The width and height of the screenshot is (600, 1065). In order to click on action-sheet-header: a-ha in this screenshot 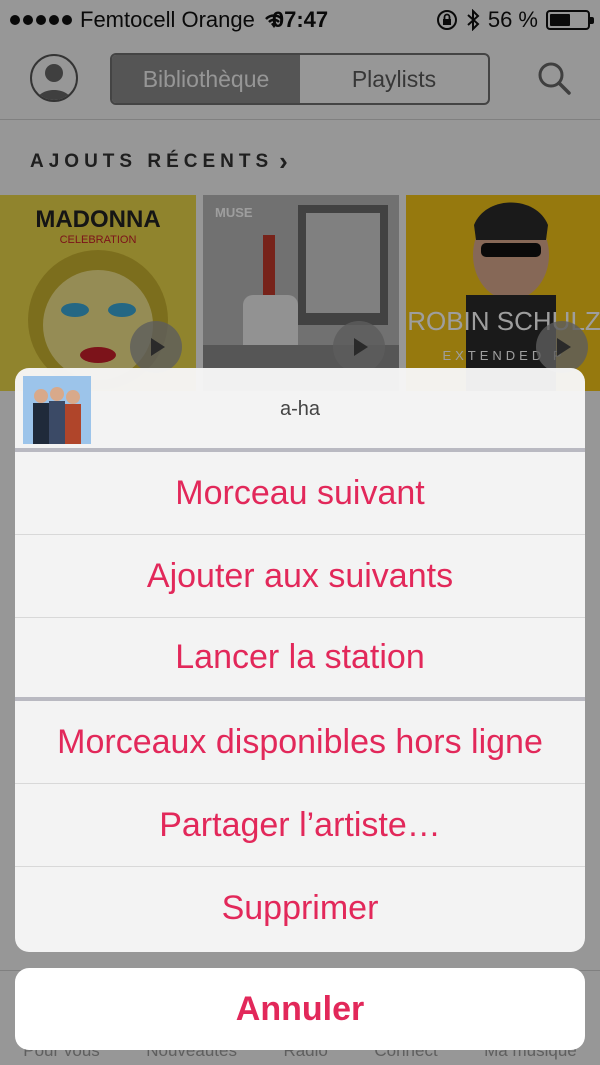, I will do `click(300, 410)`.